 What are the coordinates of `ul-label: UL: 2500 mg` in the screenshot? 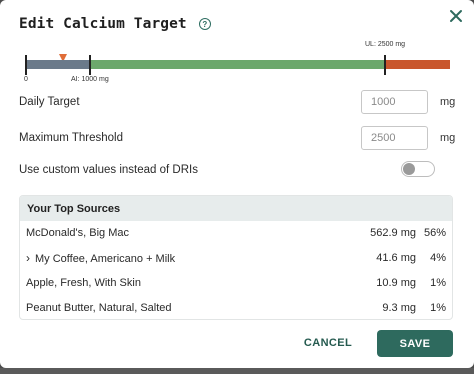 It's located at (385, 44).